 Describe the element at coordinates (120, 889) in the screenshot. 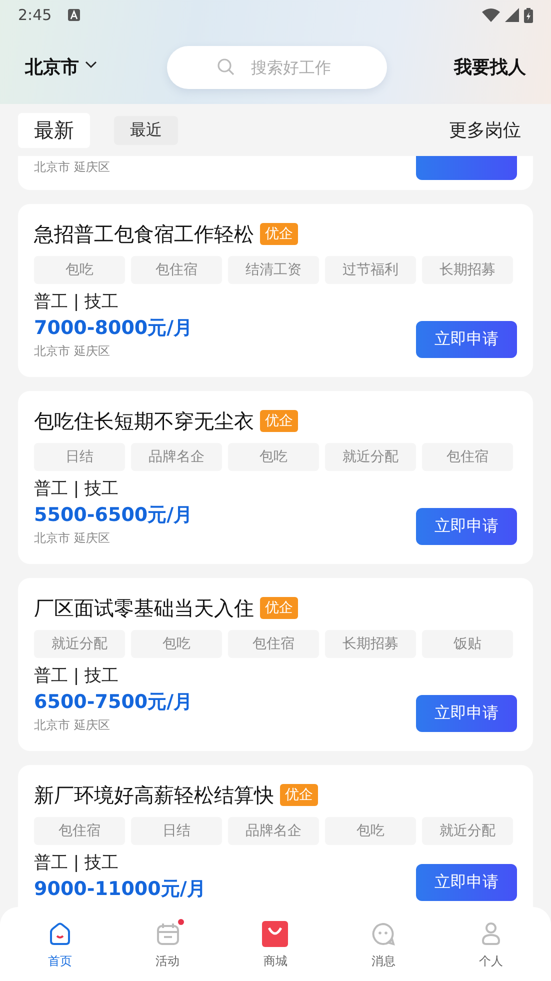

I see `salary-text: 9000-11000元/月` at that location.